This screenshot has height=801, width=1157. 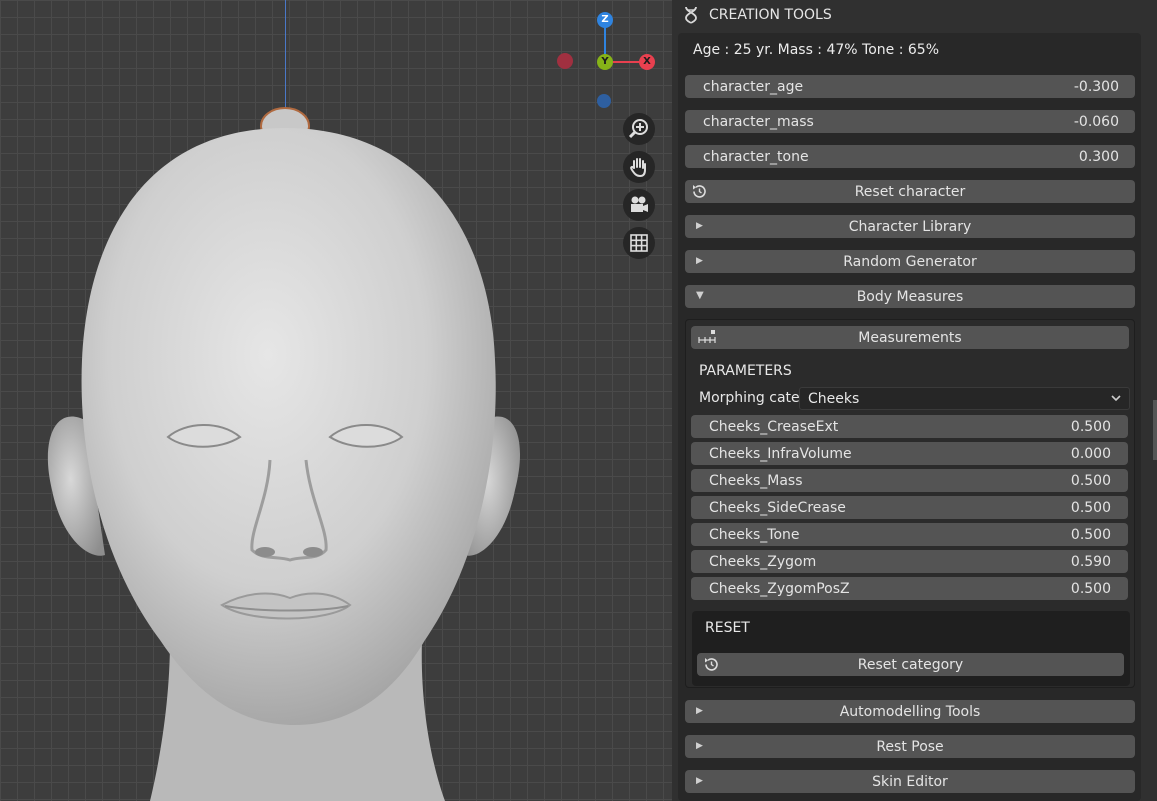 I want to click on param-label: Cheeks_ZygomPosZ, so click(x=779, y=588).